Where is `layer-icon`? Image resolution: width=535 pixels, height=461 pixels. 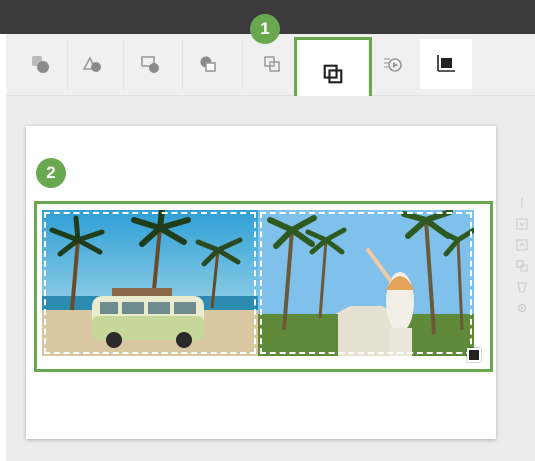
layer-icon is located at coordinates (150, 64).